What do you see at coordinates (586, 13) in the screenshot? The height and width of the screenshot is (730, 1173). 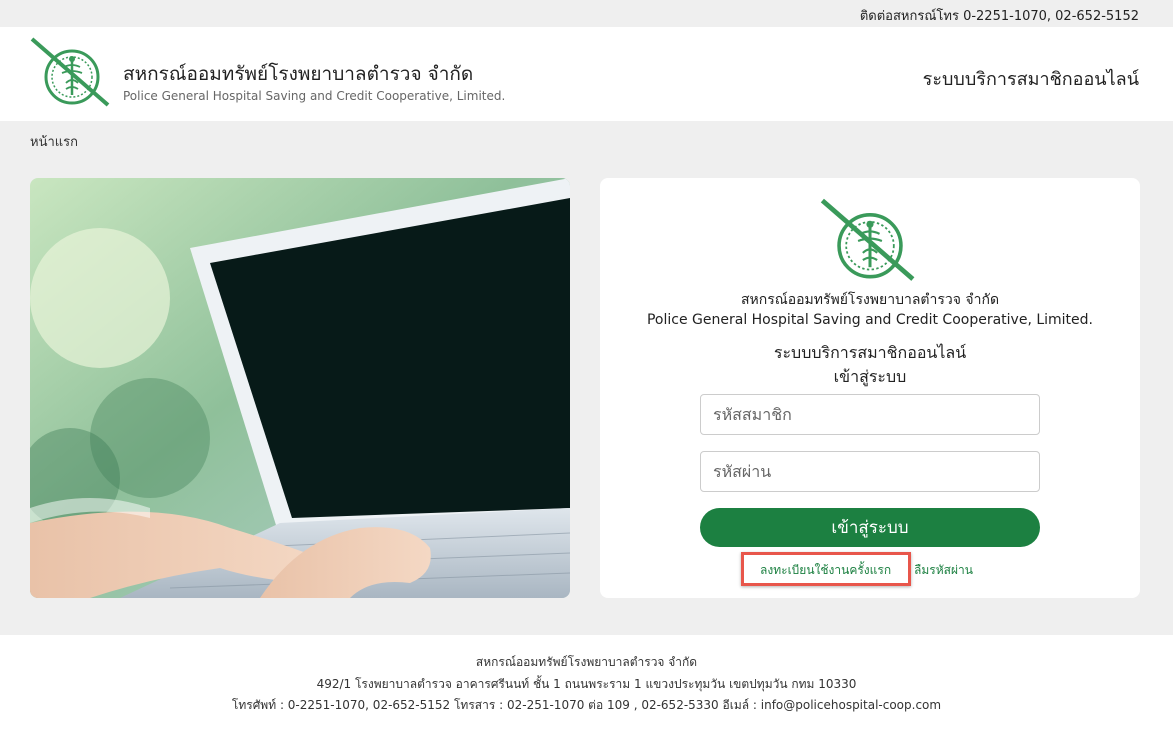 I see `top-contact-bar: ติดต่อสหกรณ์โทร 0-2251-1070, 02-652-5152` at bounding box center [586, 13].